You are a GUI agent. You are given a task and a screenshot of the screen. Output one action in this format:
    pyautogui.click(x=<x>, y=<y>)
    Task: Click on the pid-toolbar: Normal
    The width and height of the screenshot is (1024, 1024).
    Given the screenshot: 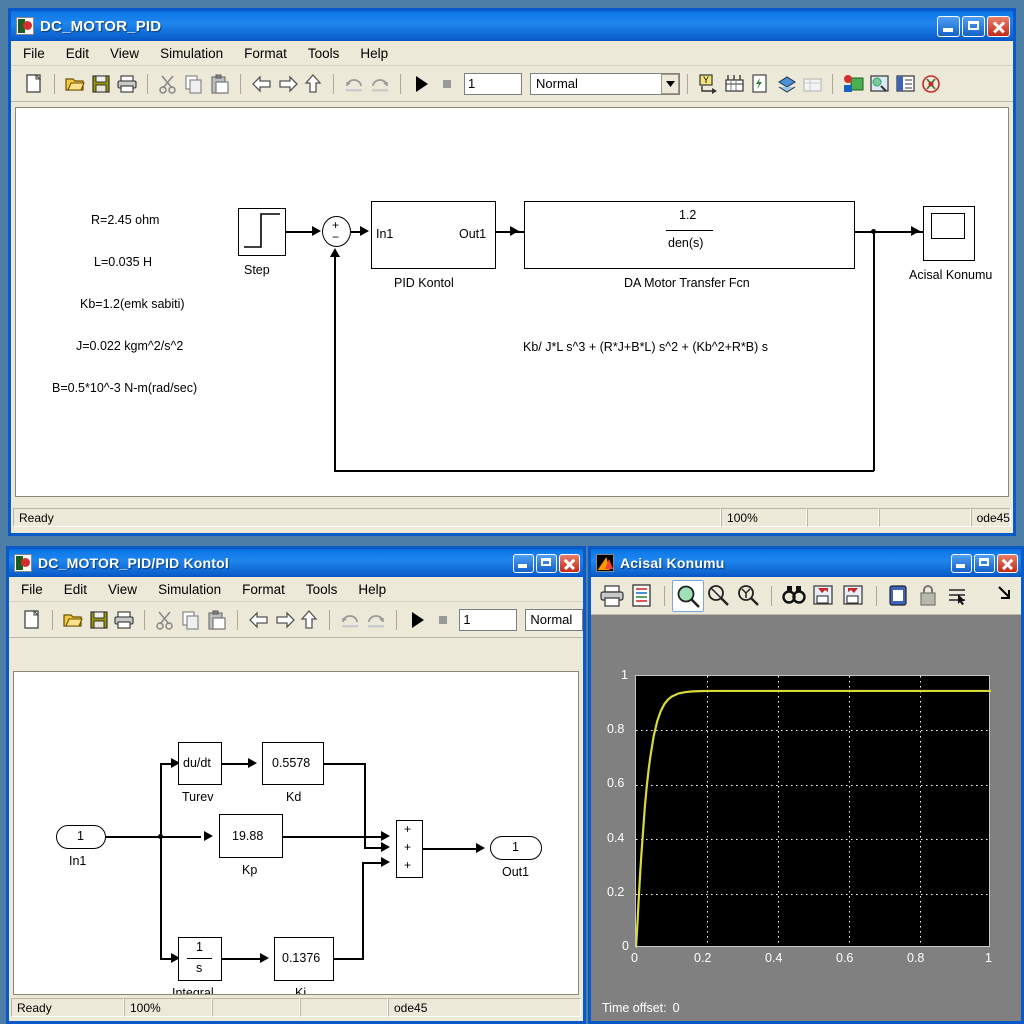 What is the action you would take?
    pyautogui.click(x=296, y=620)
    